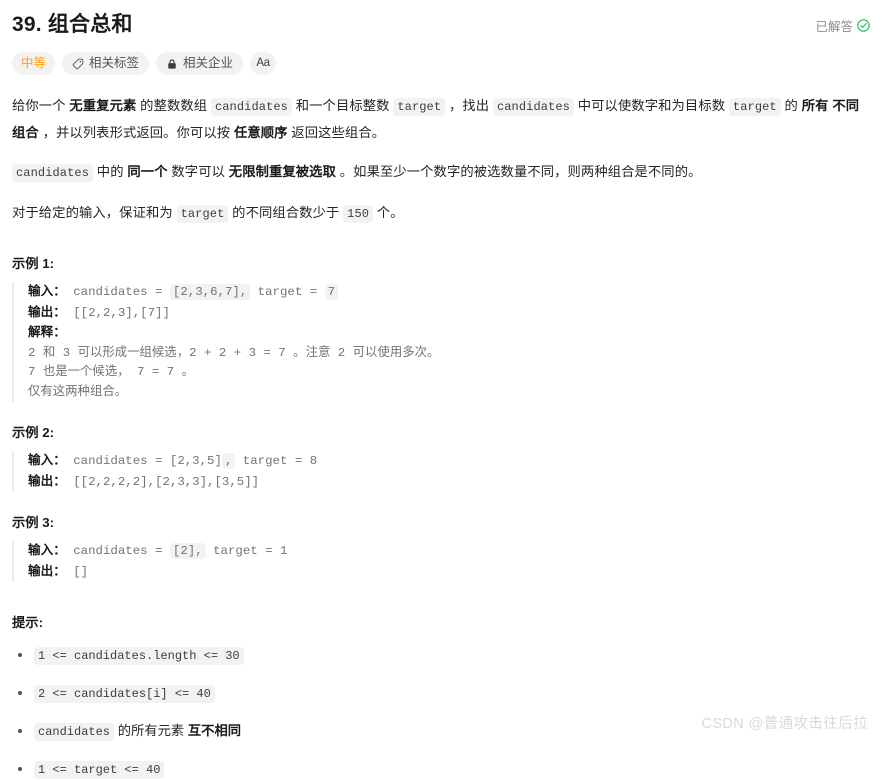  Describe the element at coordinates (518, 171) in the screenshot. I see `text-run: 。如果至少一个数字的被选数量不同，则两种组合是不同的。` at that location.